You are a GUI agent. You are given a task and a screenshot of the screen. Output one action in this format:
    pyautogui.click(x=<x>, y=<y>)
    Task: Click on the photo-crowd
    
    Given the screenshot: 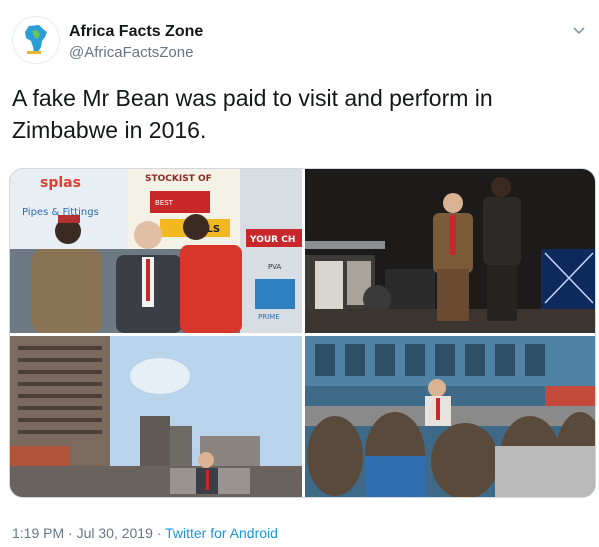 What is the action you would take?
    pyautogui.click(x=450, y=416)
    